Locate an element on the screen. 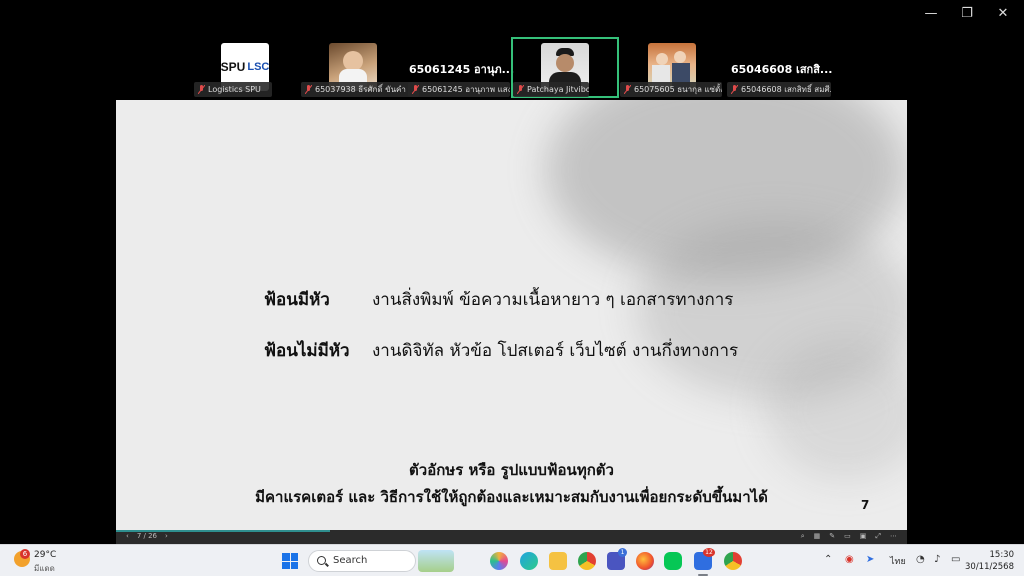  slideshow-icon: ▣ is located at coordinates (863, 536).